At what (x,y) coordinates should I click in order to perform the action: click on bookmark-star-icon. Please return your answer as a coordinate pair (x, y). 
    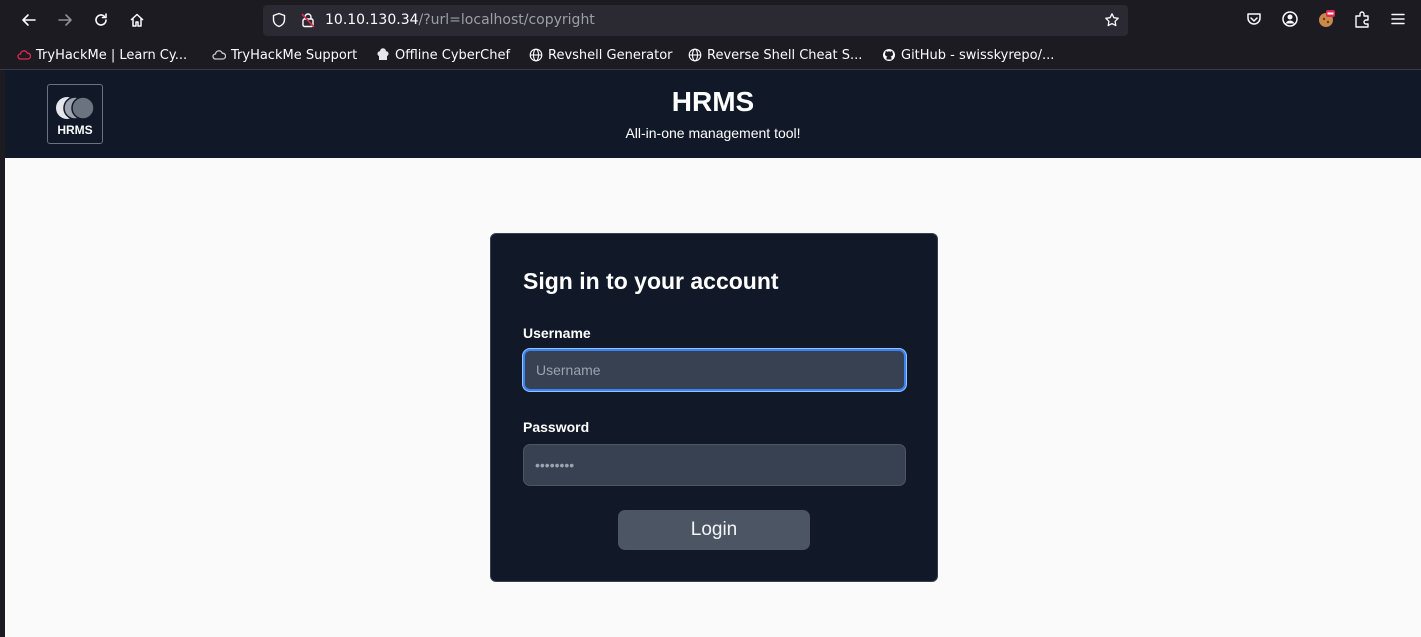
    Looking at the image, I should click on (1112, 20).